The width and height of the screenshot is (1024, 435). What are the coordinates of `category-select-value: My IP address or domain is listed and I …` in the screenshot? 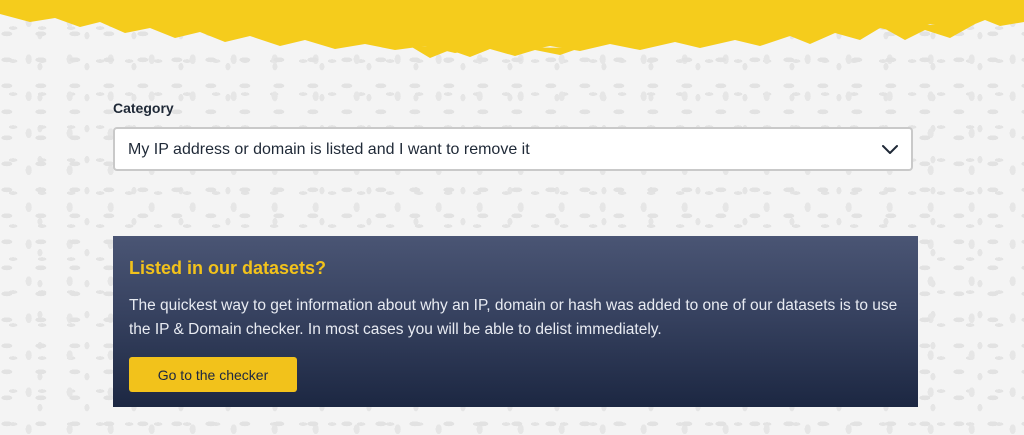 It's located at (329, 149).